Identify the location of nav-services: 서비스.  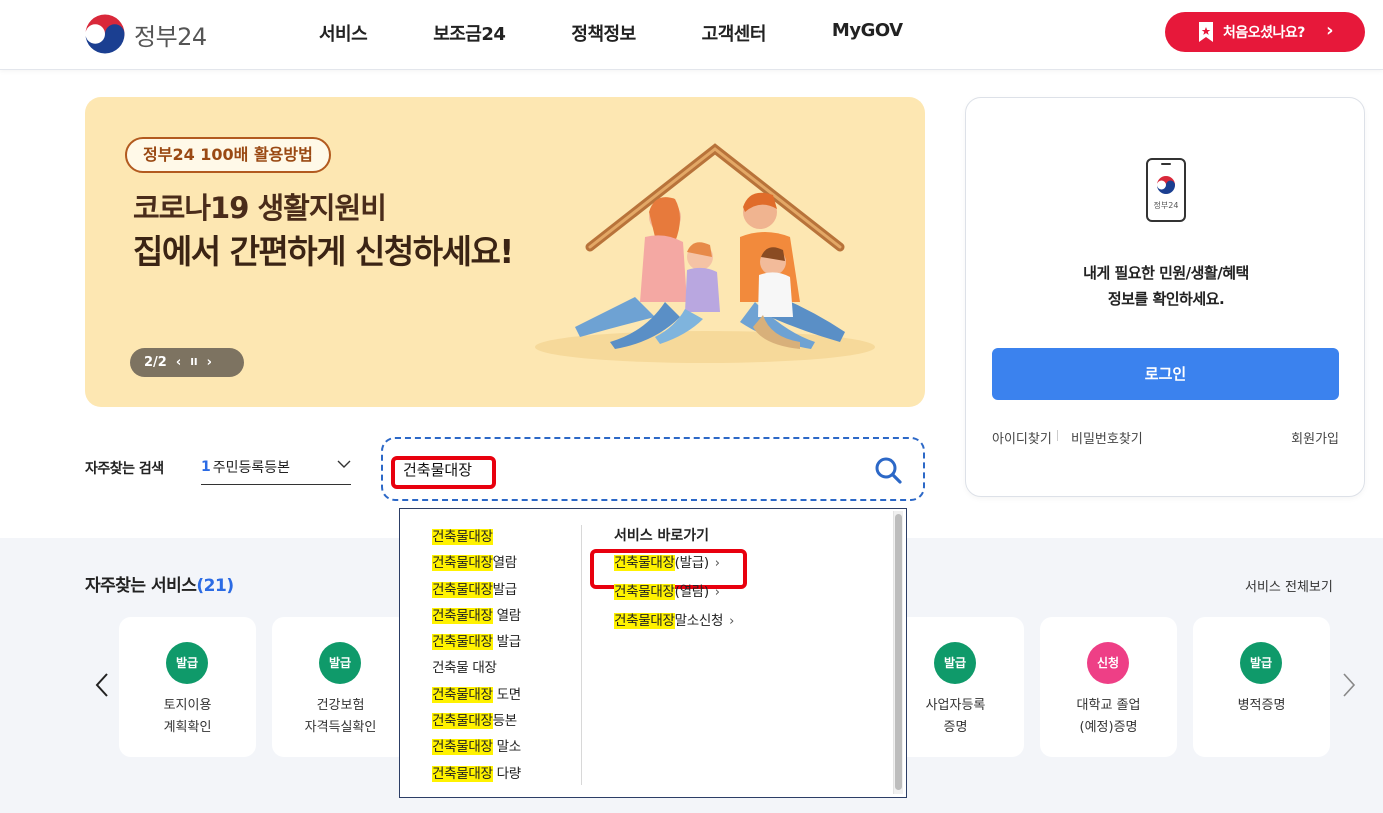
(343, 33).